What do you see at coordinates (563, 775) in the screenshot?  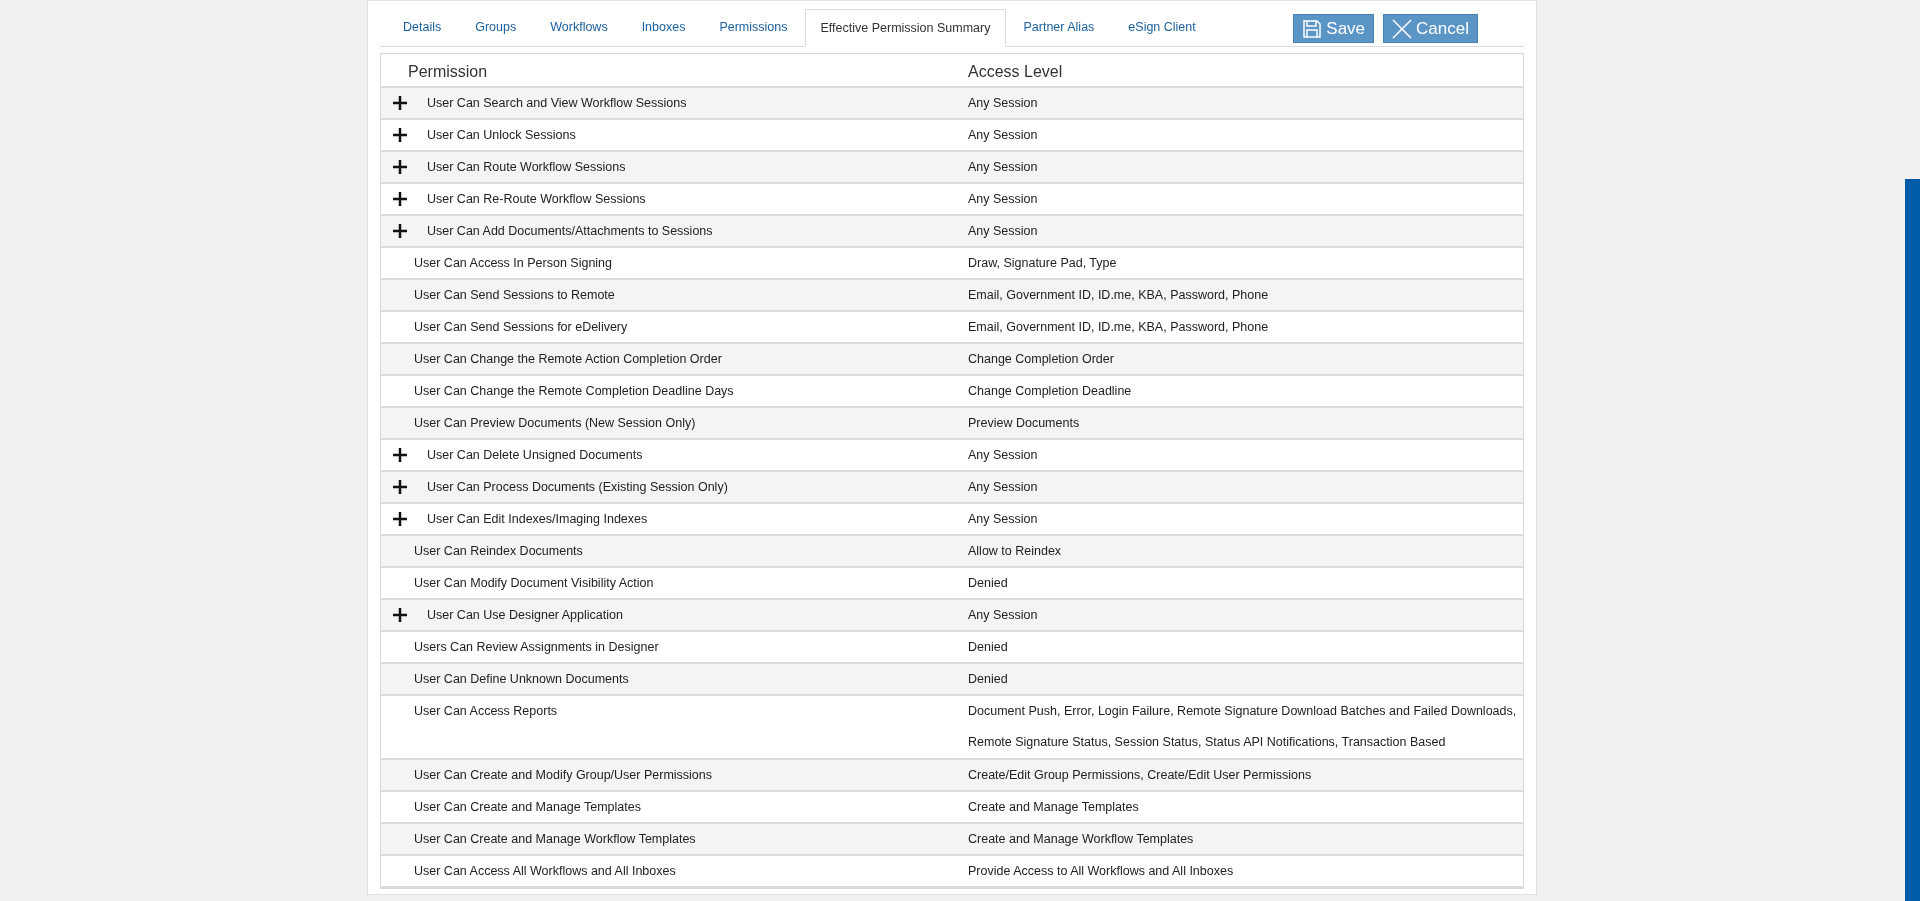 I see `permission-cell-text: User Can Create and Modify Group/User Permissions` at bounding box center [563, 775].